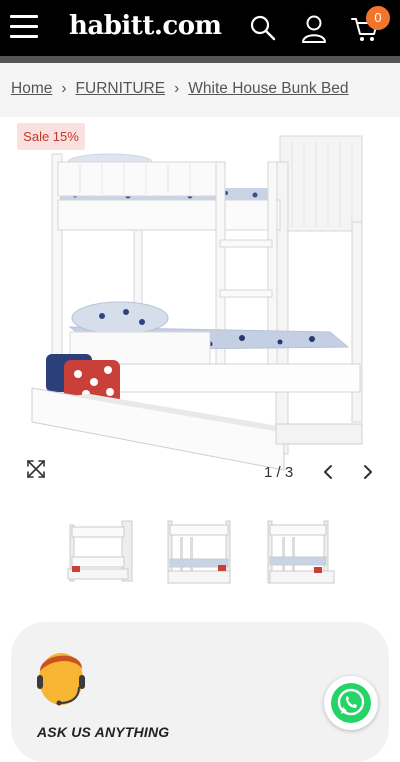 The width and height of the screenshot is (400, 762). I want to click on zoom-button, so click(37, 470).